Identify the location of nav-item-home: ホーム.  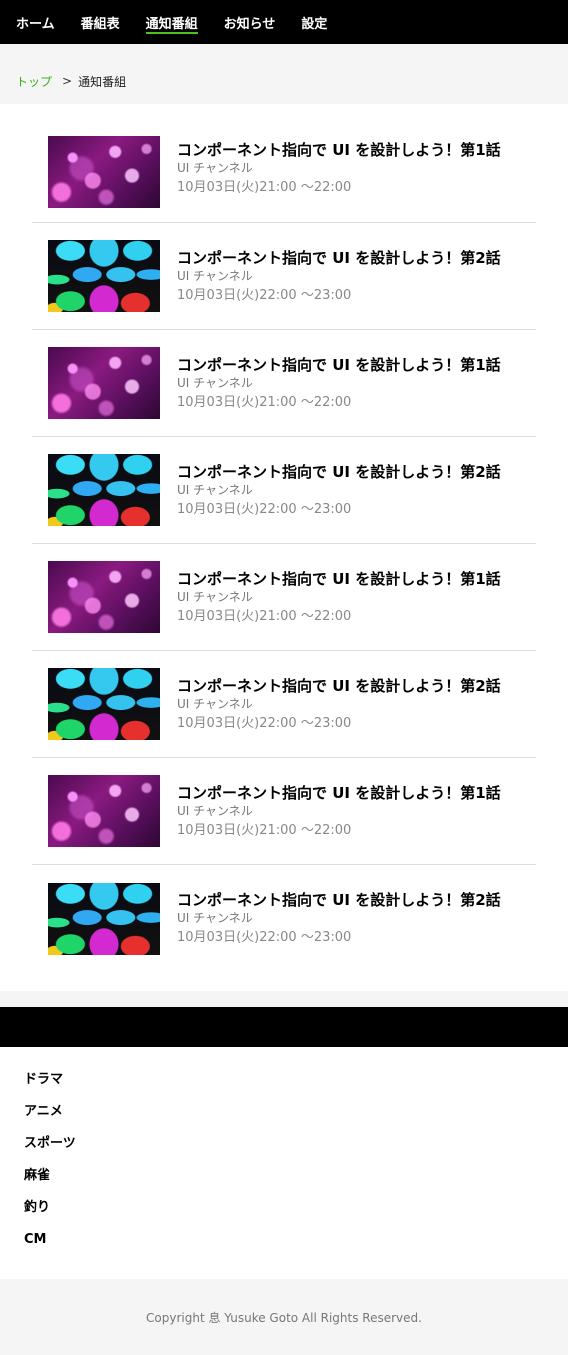
(35, 22).